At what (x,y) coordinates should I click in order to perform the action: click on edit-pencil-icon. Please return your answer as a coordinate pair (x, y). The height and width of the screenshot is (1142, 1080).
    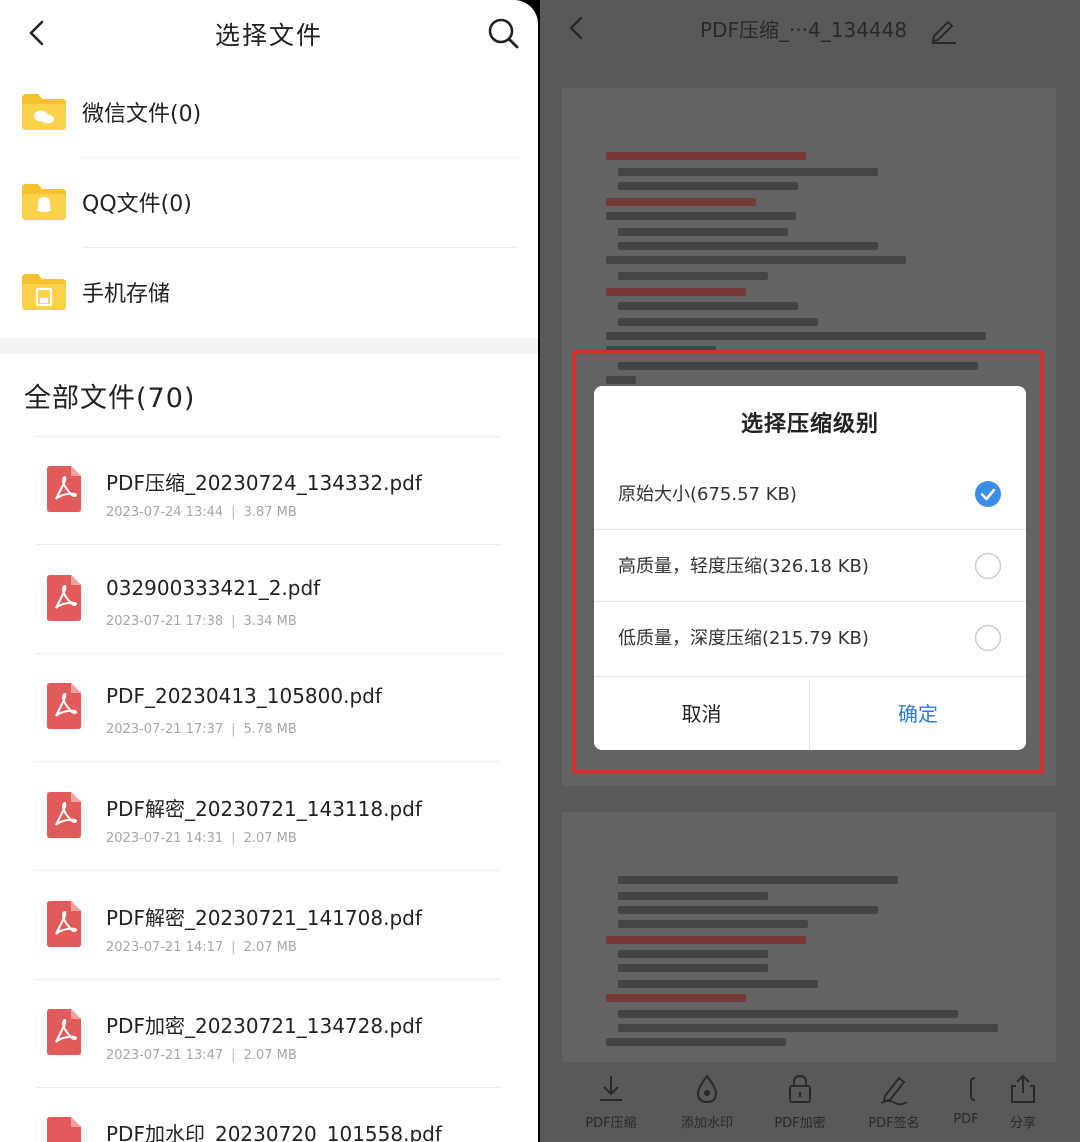
    Looking at the image, I should click on (943, 29).